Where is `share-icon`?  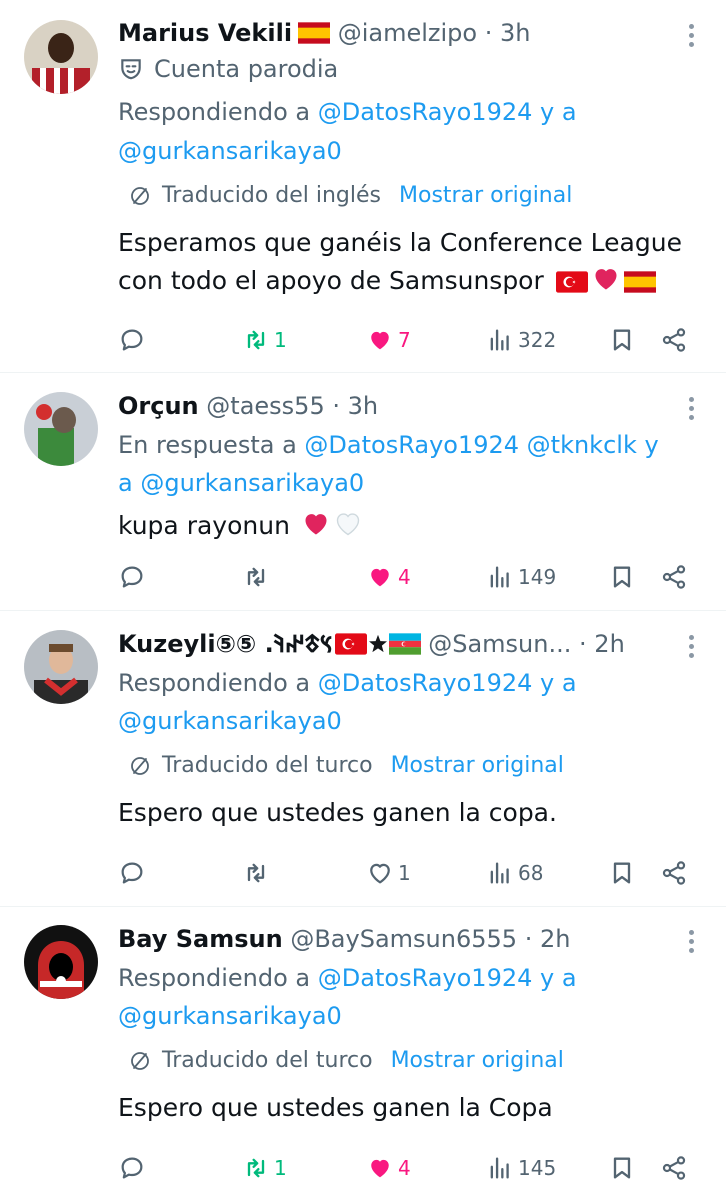 share-icon is located at coordinates (674, 577).